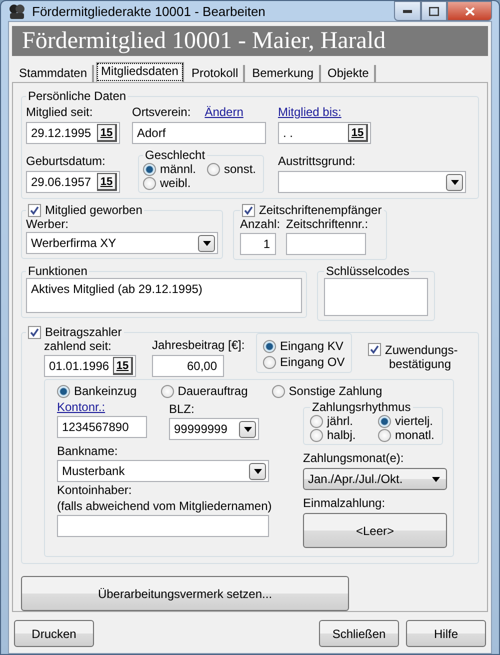  What do you see at coordinates (57, 271) in the screenshot?
I see `group-title: Funktionen` at bounding box center [57, 271].